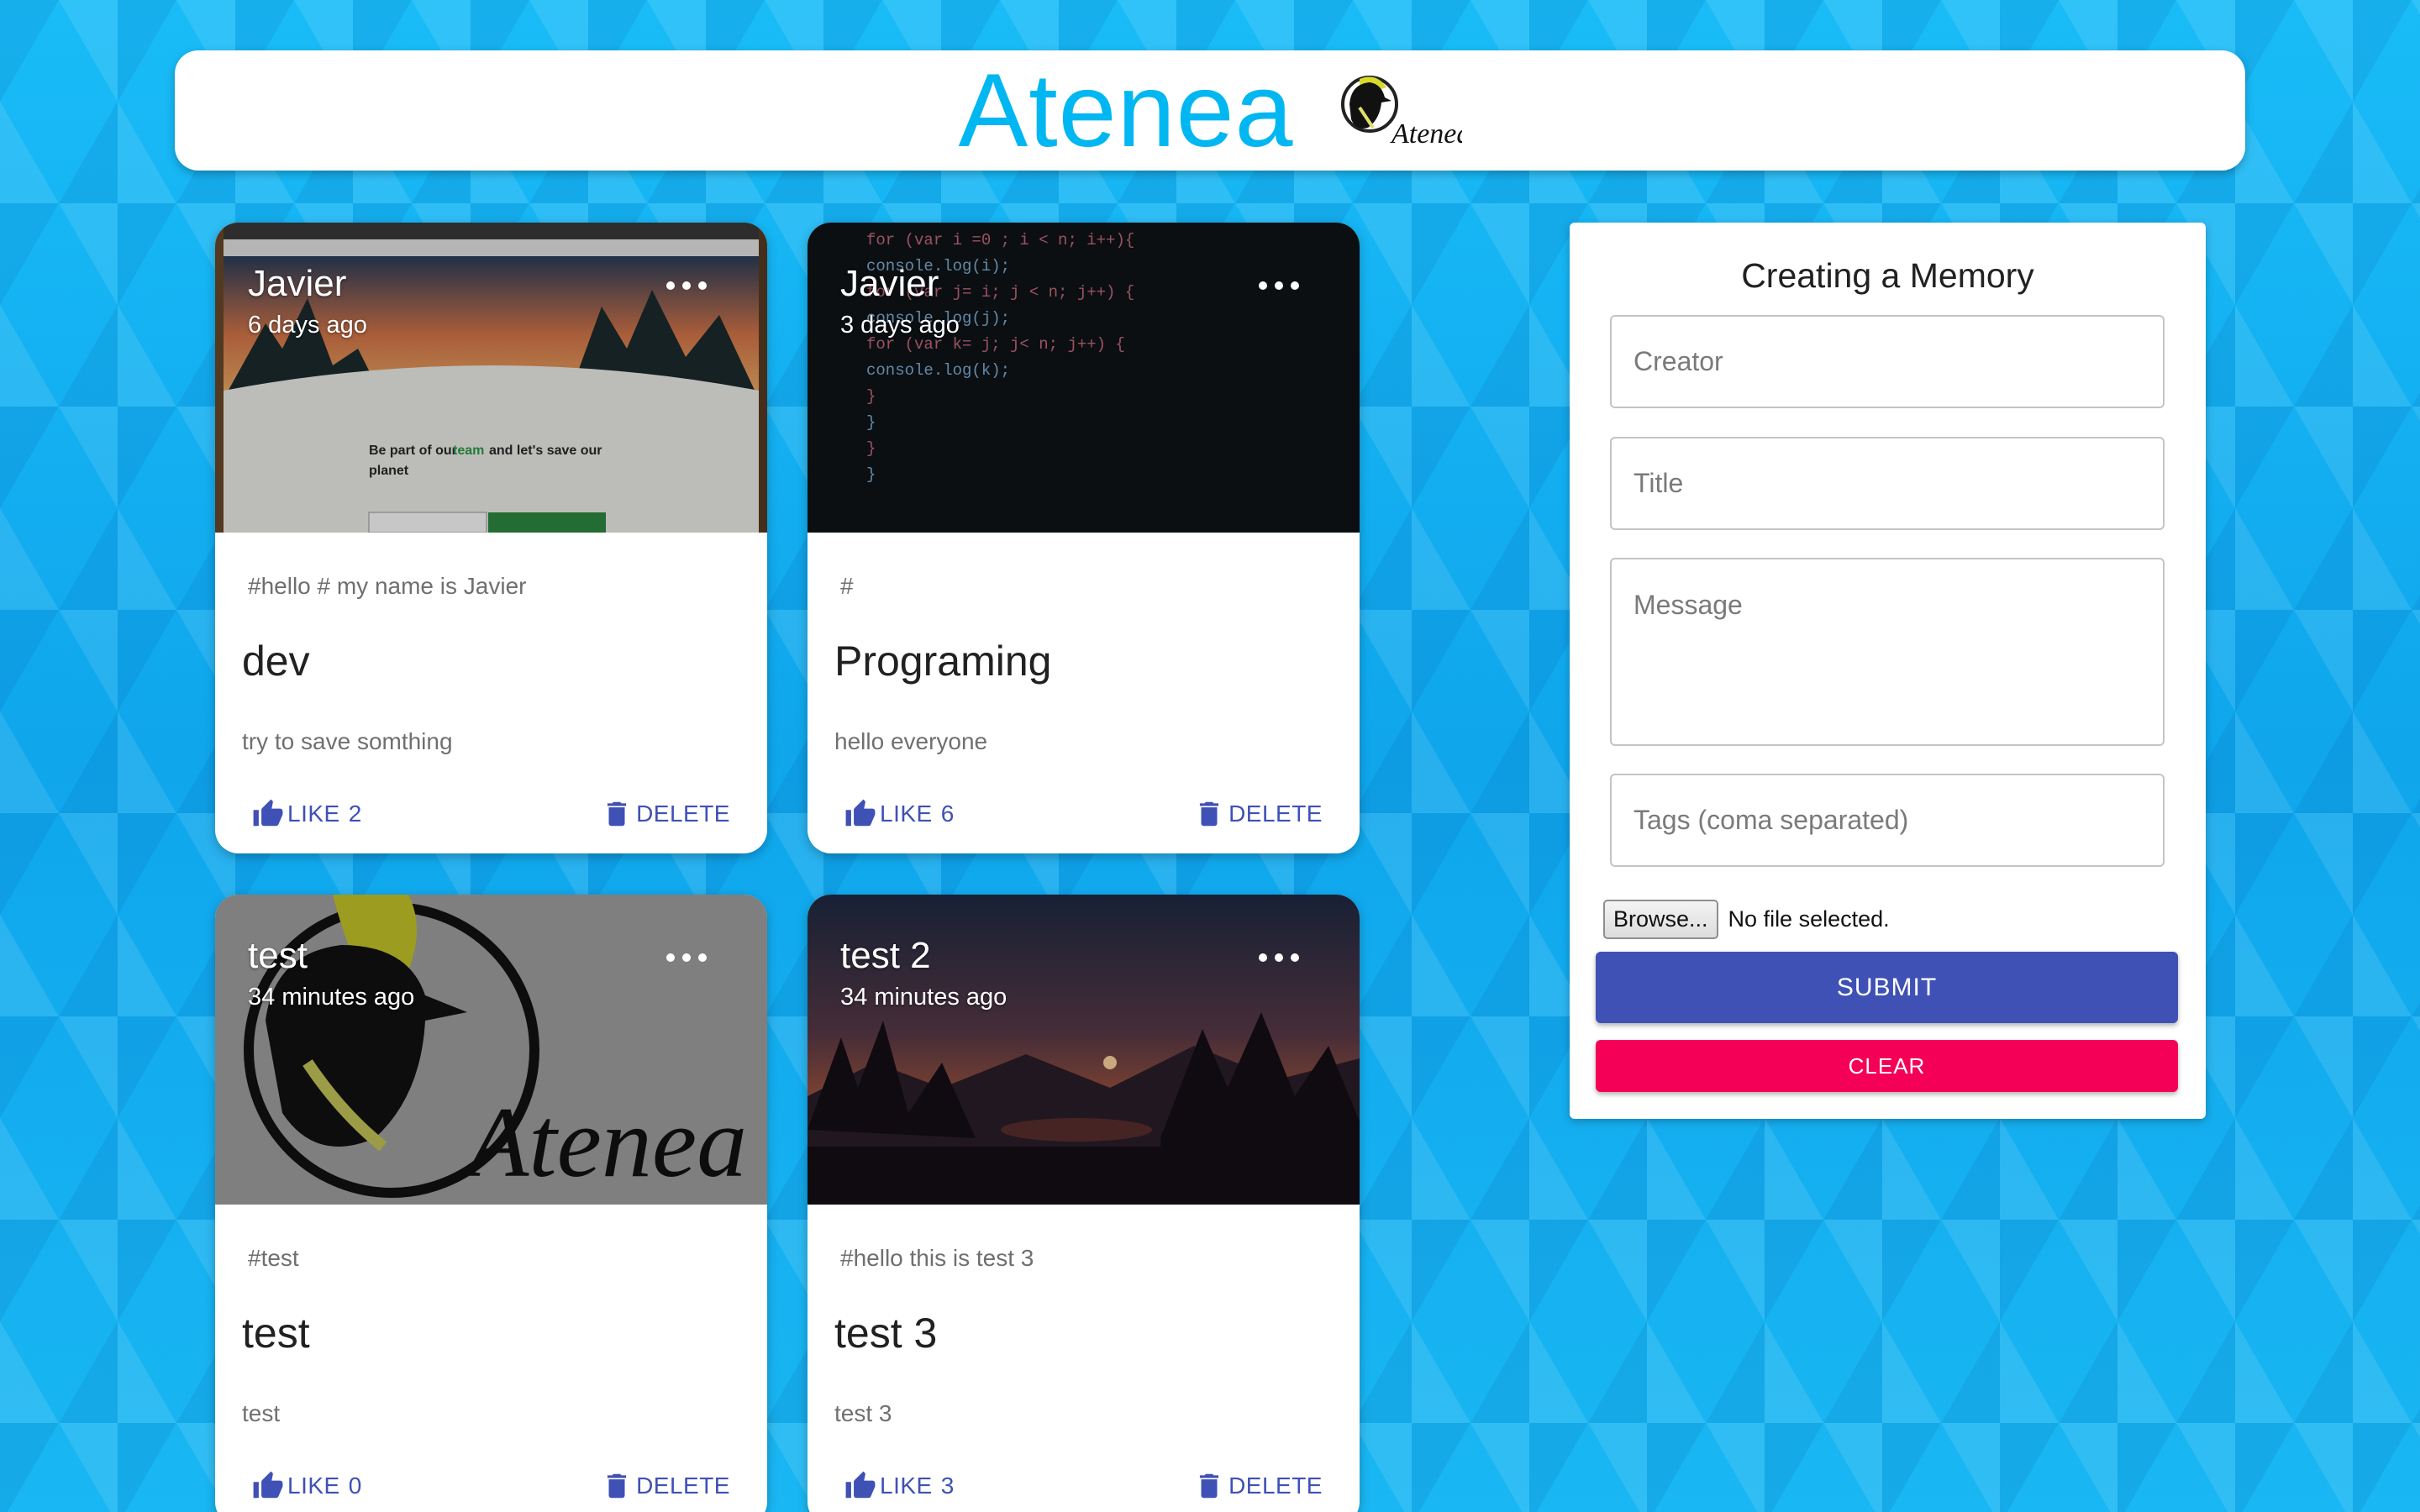  Describe the element at coordinates (1887, 483) in the screenshot. I see `title-field: Title` at that location.